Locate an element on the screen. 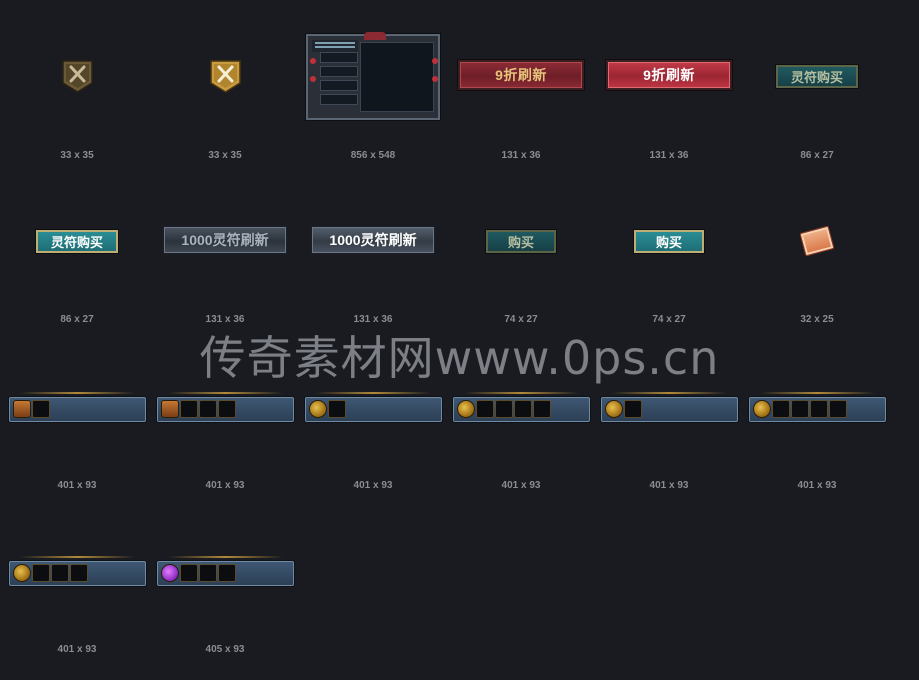 The width and height of the screenshot is (919, 680). watermark: 传奇素材网www.0ps.cn is located at coordinates (459, 358).